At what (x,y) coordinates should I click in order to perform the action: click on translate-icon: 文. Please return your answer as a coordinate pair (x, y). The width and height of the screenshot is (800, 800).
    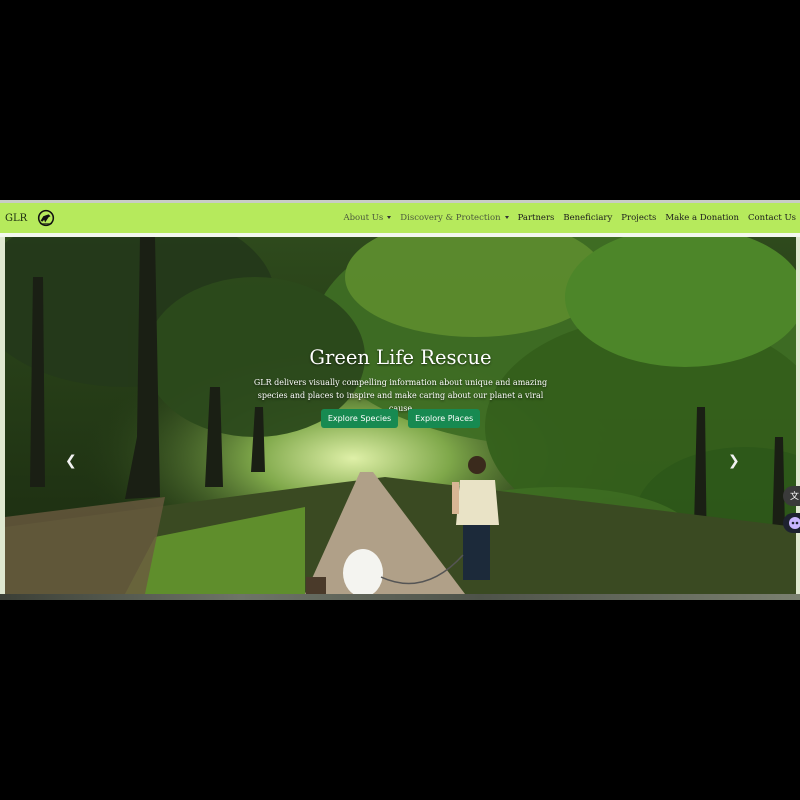
    Looking at the image, I should click on (791, 496).